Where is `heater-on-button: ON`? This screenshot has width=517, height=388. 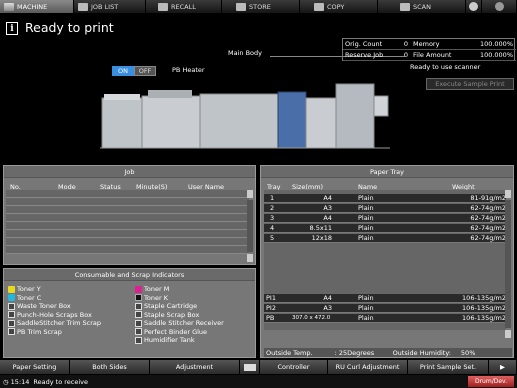 heater-on-button: ON is located at coordinates (123, 71).